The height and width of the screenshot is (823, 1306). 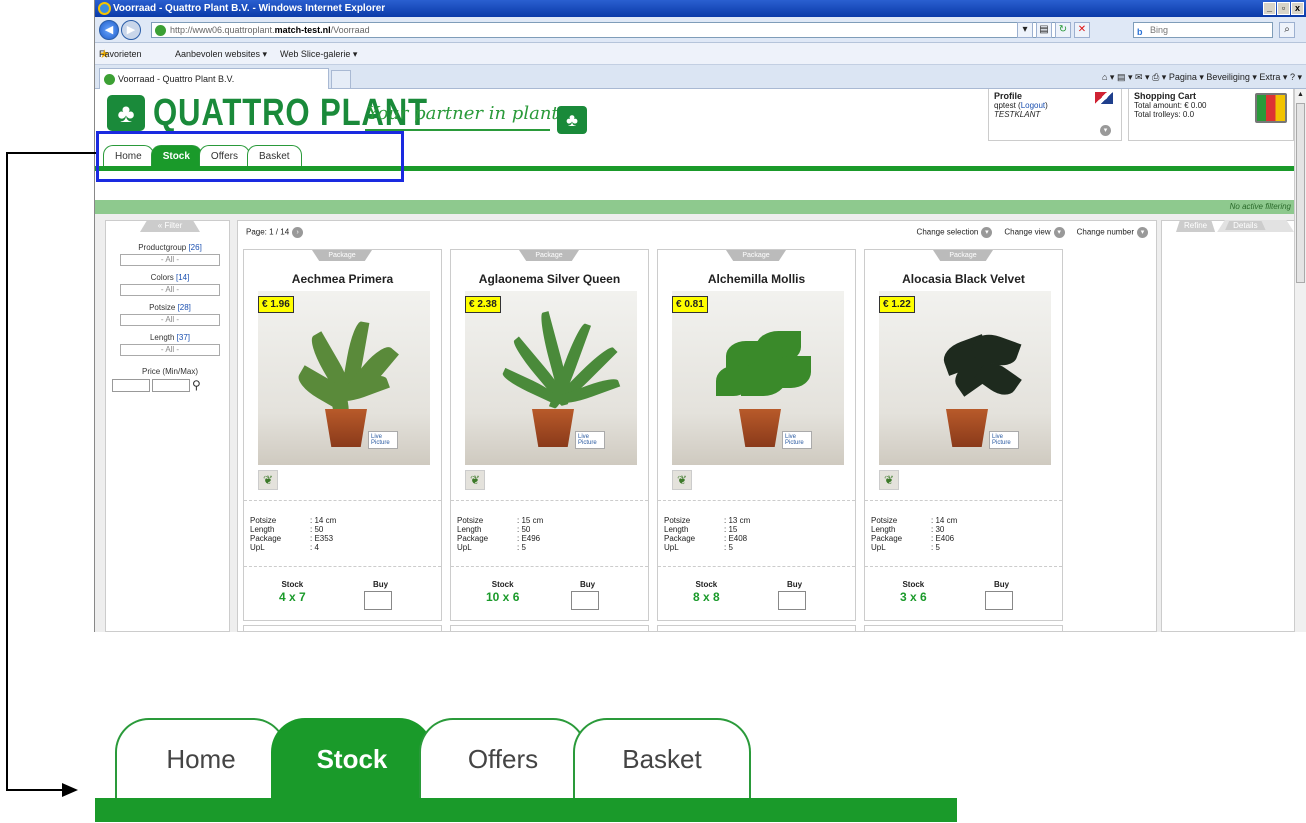 I want to click on chevron-down-icon: ▾, so click(x=1105, y=130).